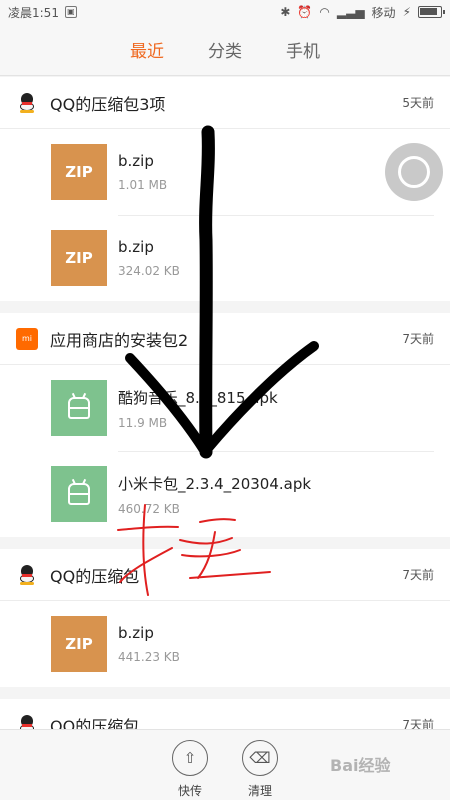 The image size is (450, 800). What do you see at coordinates (108, 104) in the screenshot?
I see `group-title: QQ的压缩包3项` at bounding box center [108, 104].